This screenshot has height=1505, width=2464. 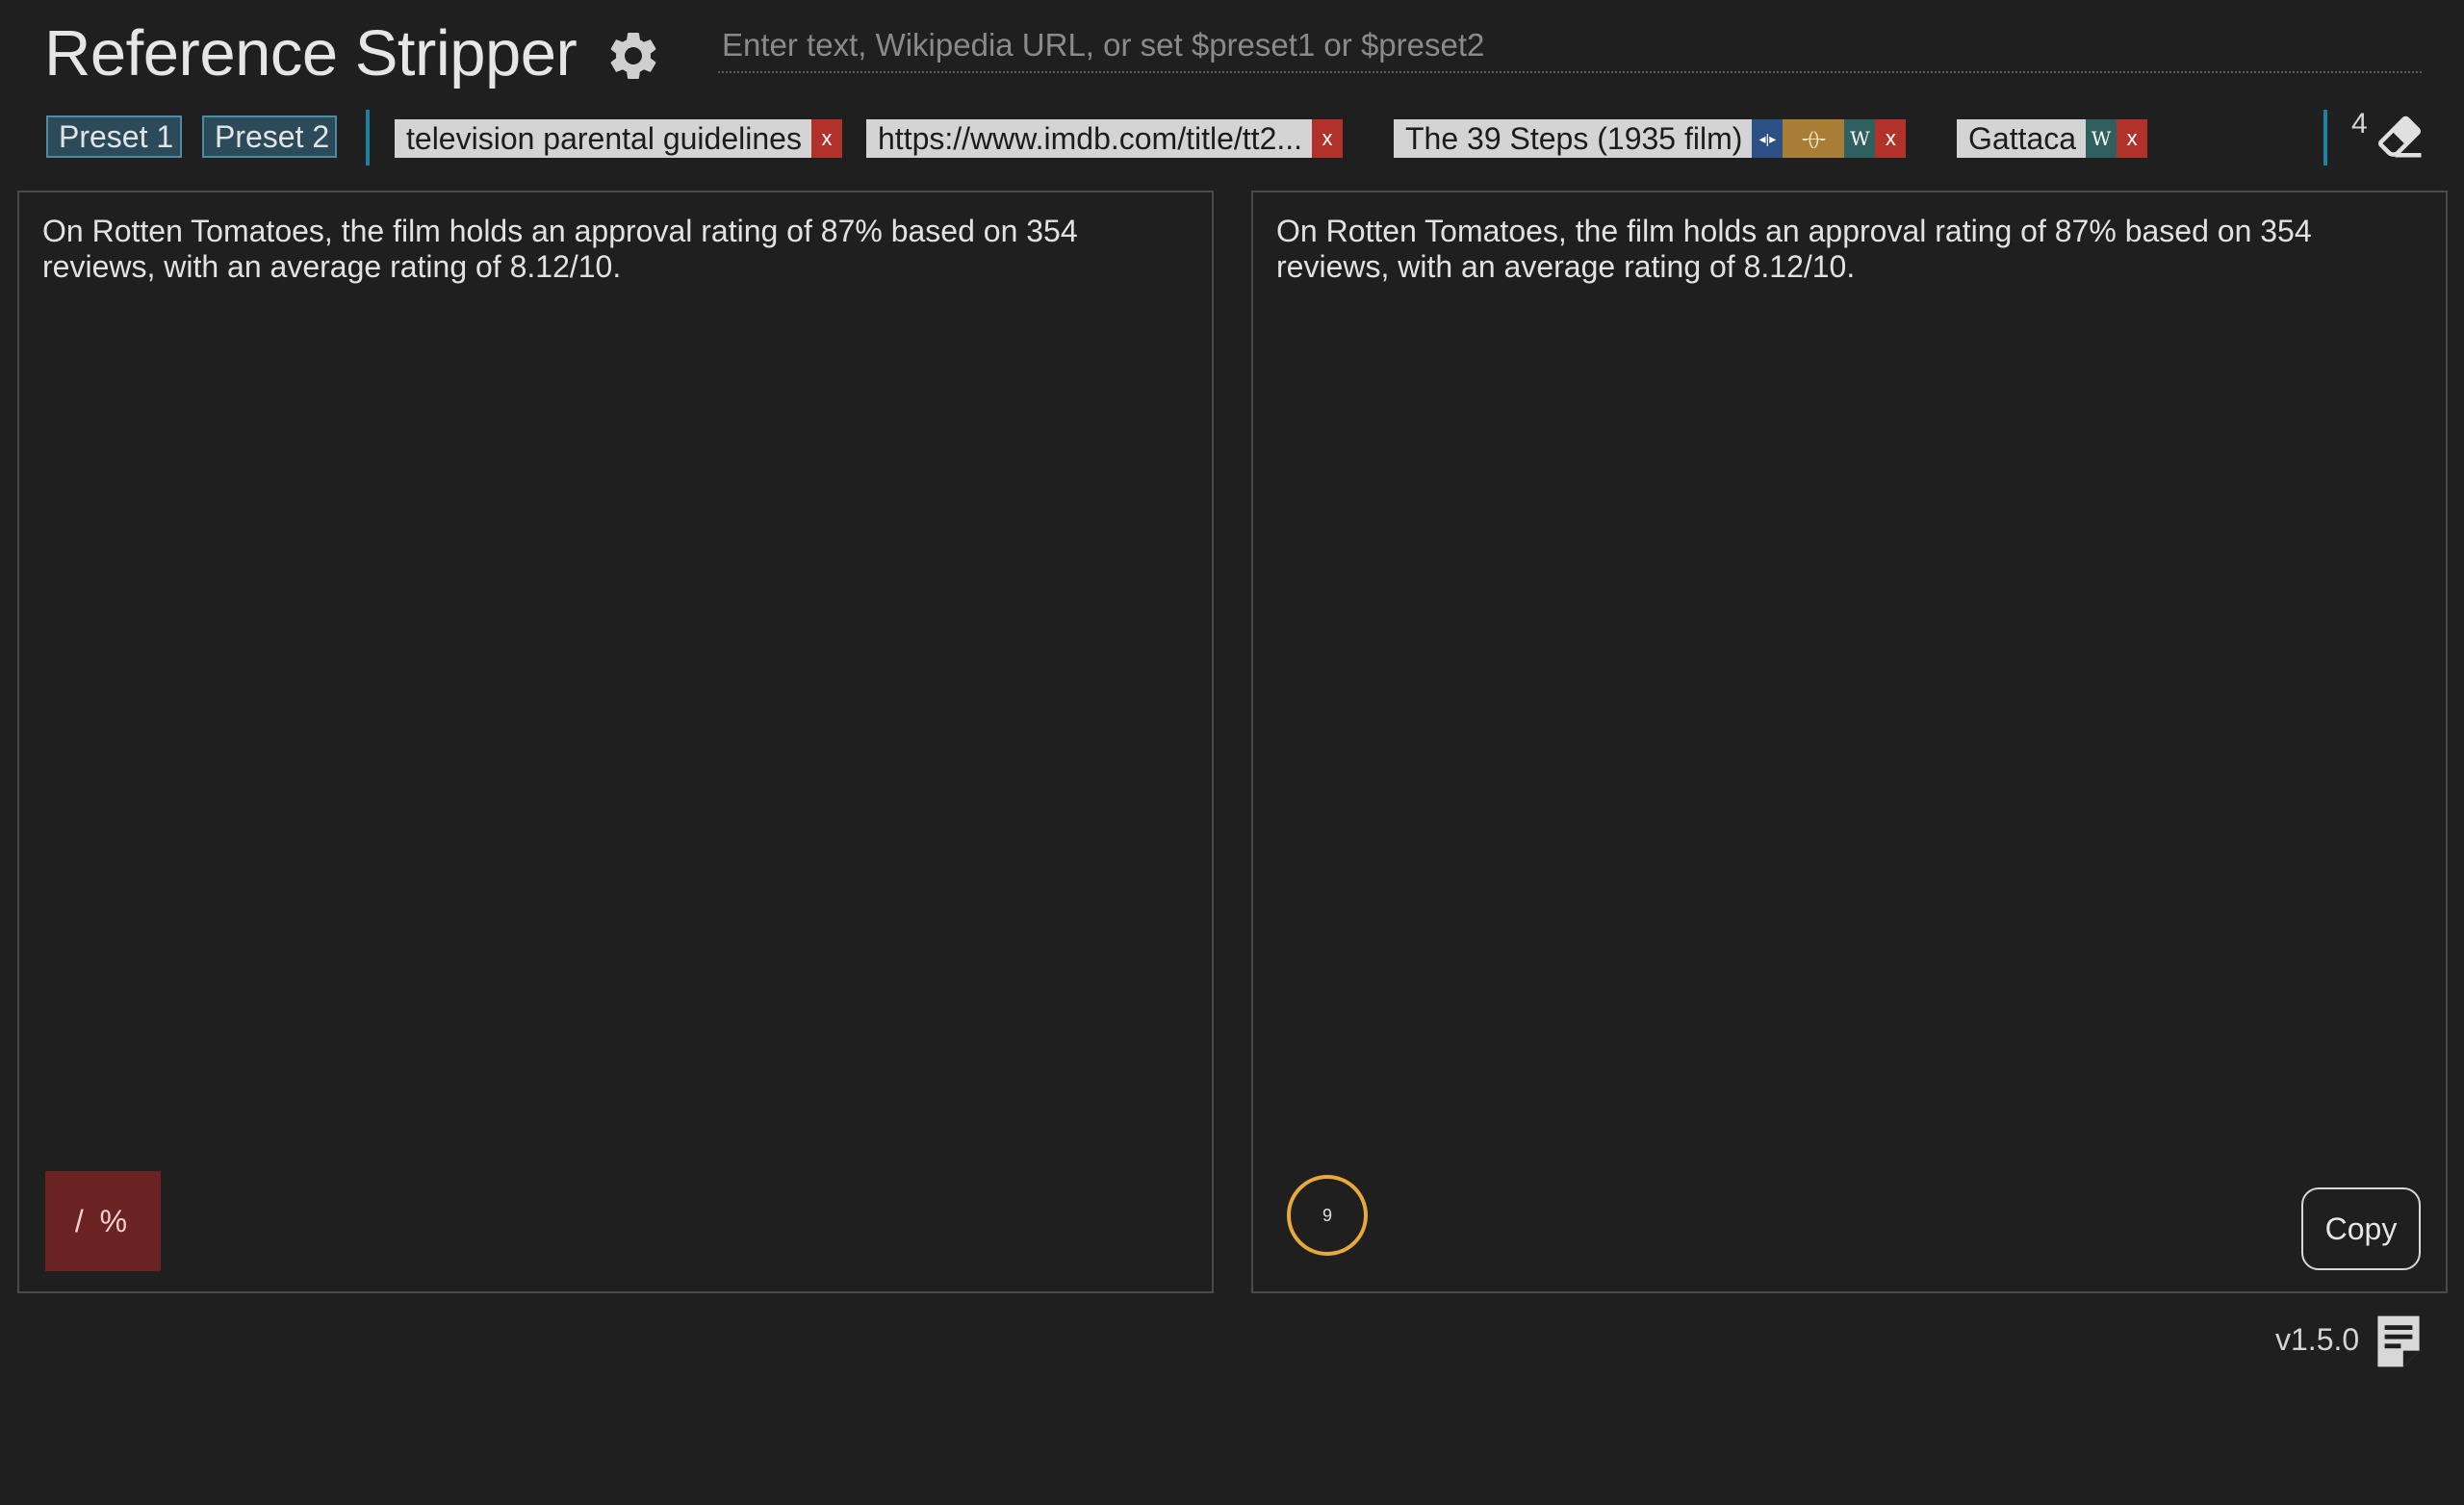 What do you see at coordinates (2022, 138) in the screenshot?
I see `chip-label: Gattaca` at bounding box center [2022, 138].